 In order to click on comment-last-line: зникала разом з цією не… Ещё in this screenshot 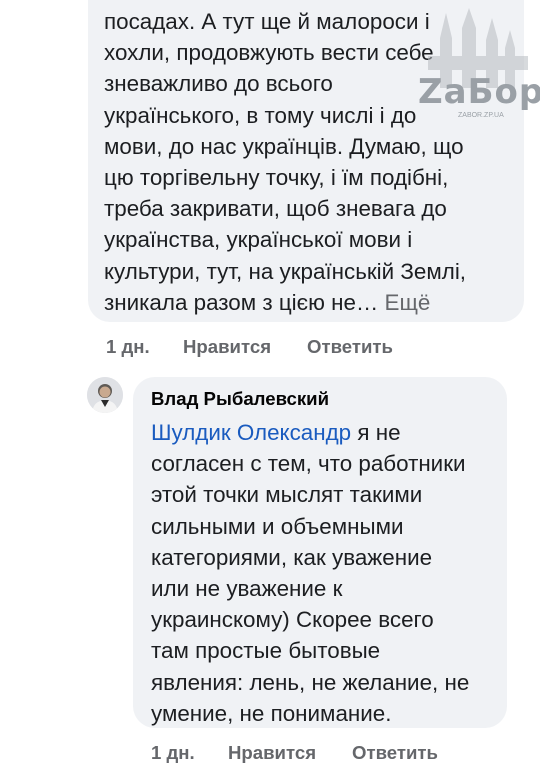, I will do `click(314, 302)`.